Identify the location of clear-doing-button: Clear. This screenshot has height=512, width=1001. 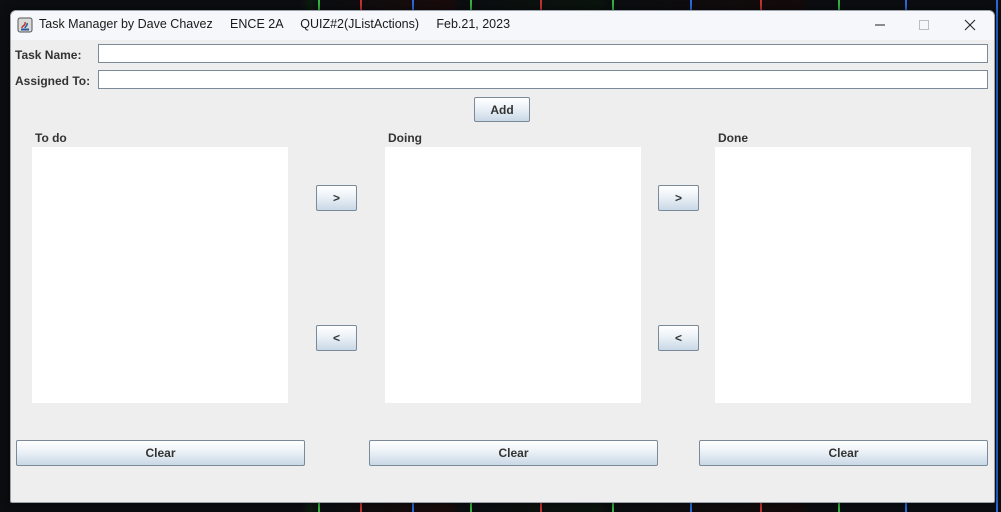
(513, 453).